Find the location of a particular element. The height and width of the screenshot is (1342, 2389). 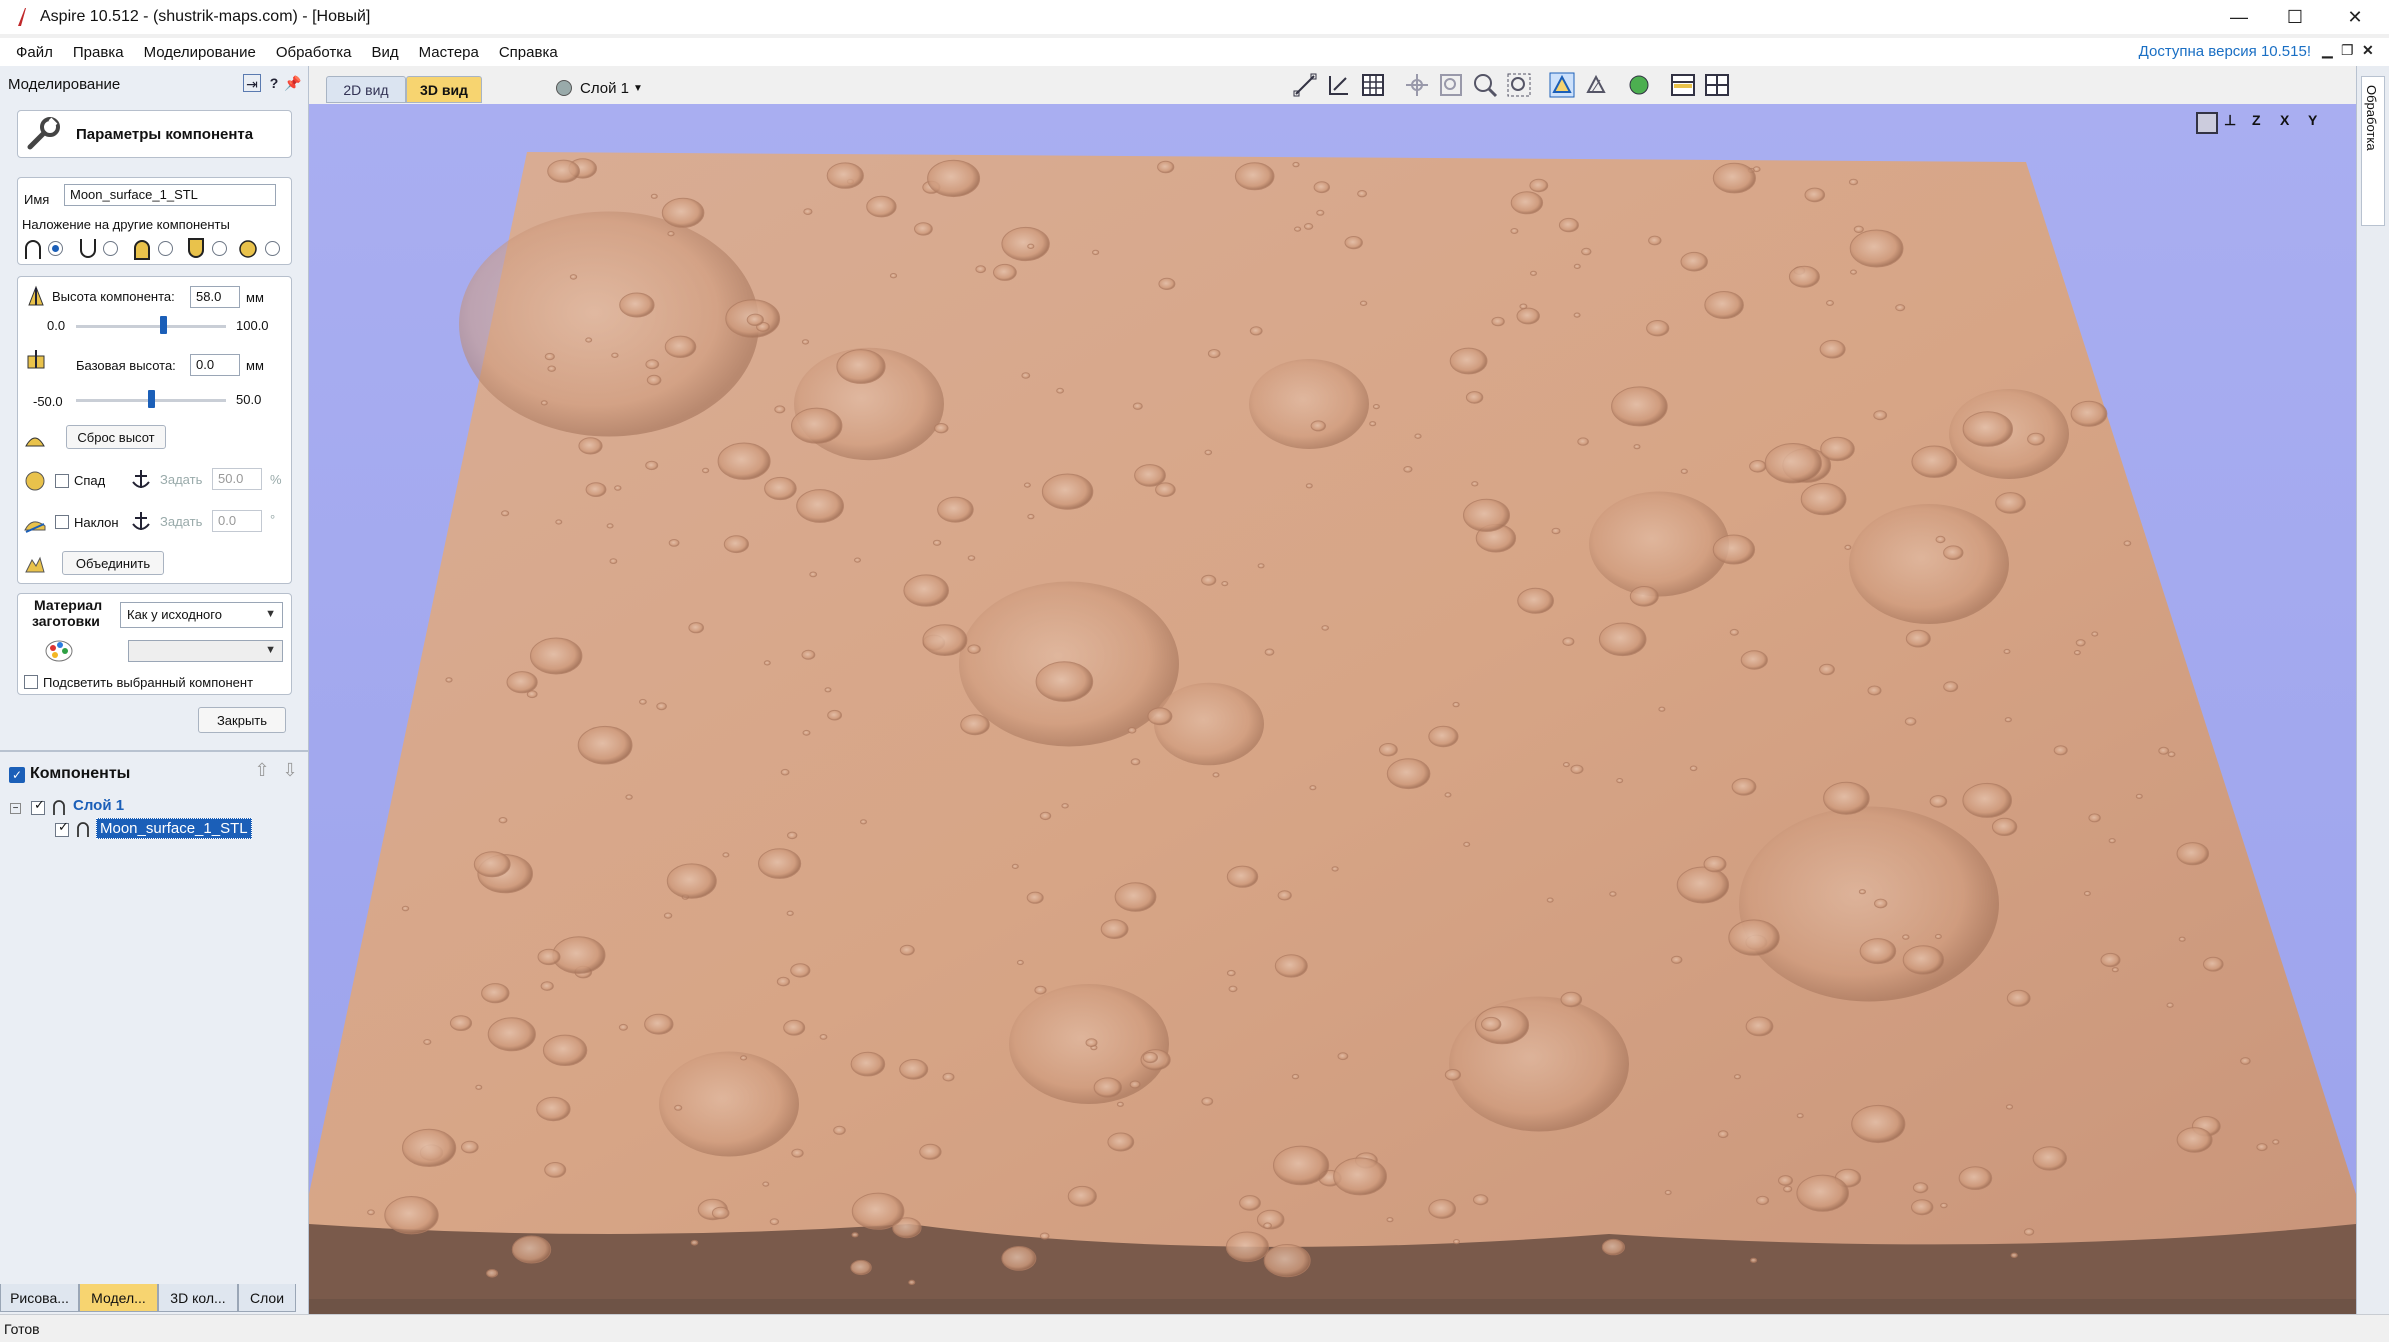

close-panel-button: Закрыть is located at coordinates (242, 720).